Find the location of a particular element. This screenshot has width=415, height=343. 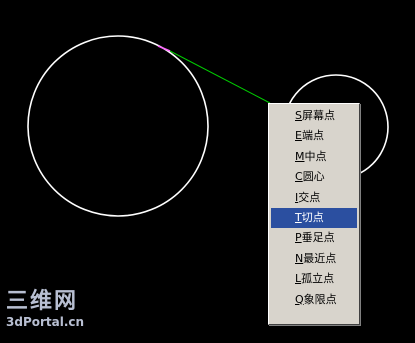

menu-item-label: 垂足点 is located at coordinates (318, 238).